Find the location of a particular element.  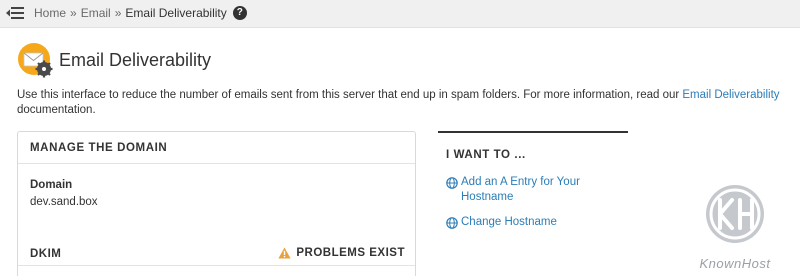

change-hostname-link: Change Hostname is located at coordinates (537, 222).